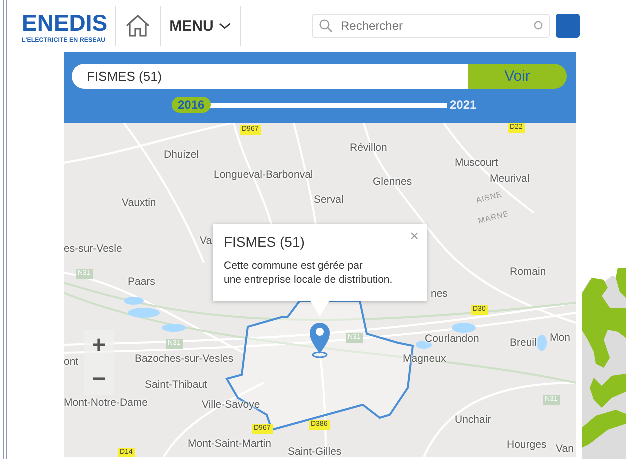  I want to click on place-label: Romain, so click(528, 272).